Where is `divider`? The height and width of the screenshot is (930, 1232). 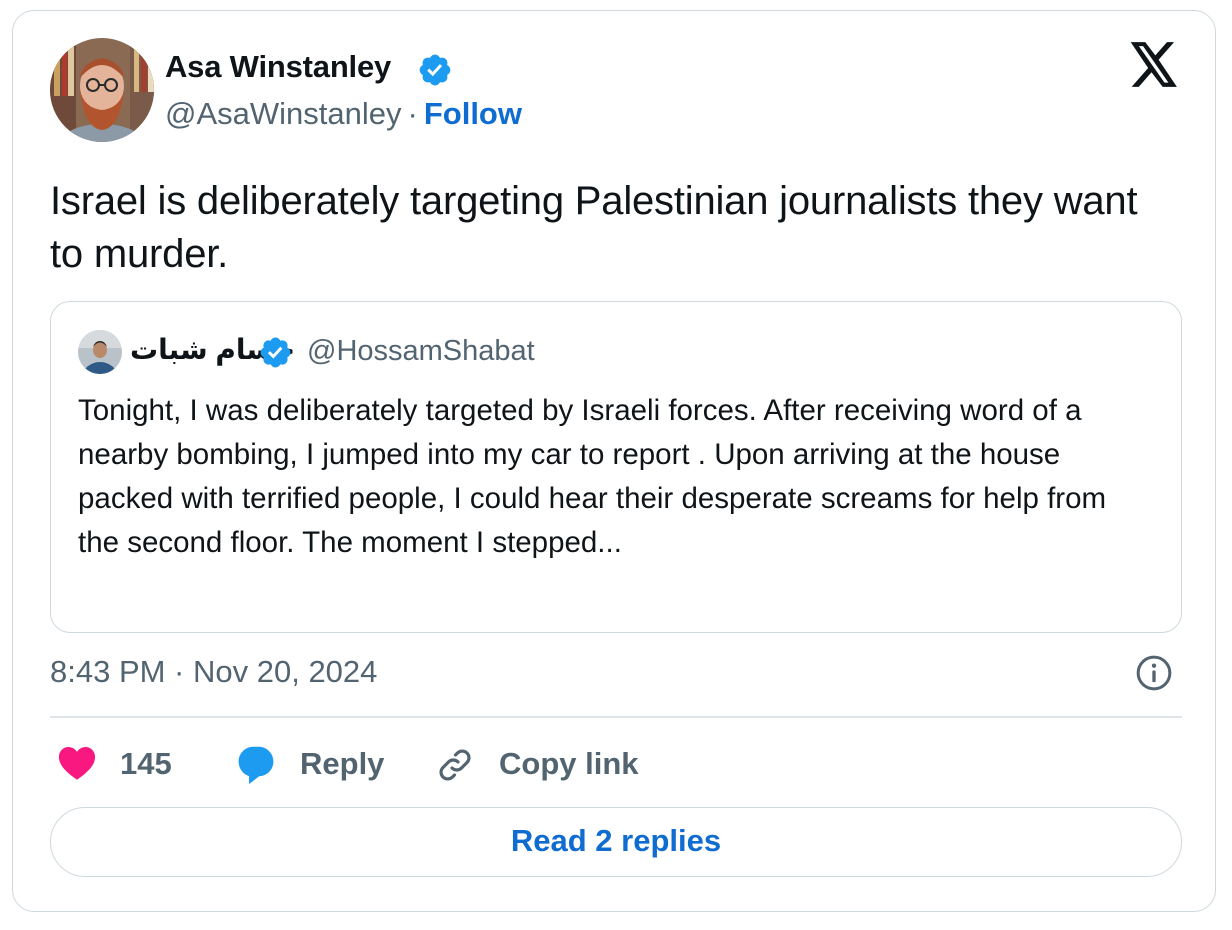
divider is located at coordinates (616, 717).